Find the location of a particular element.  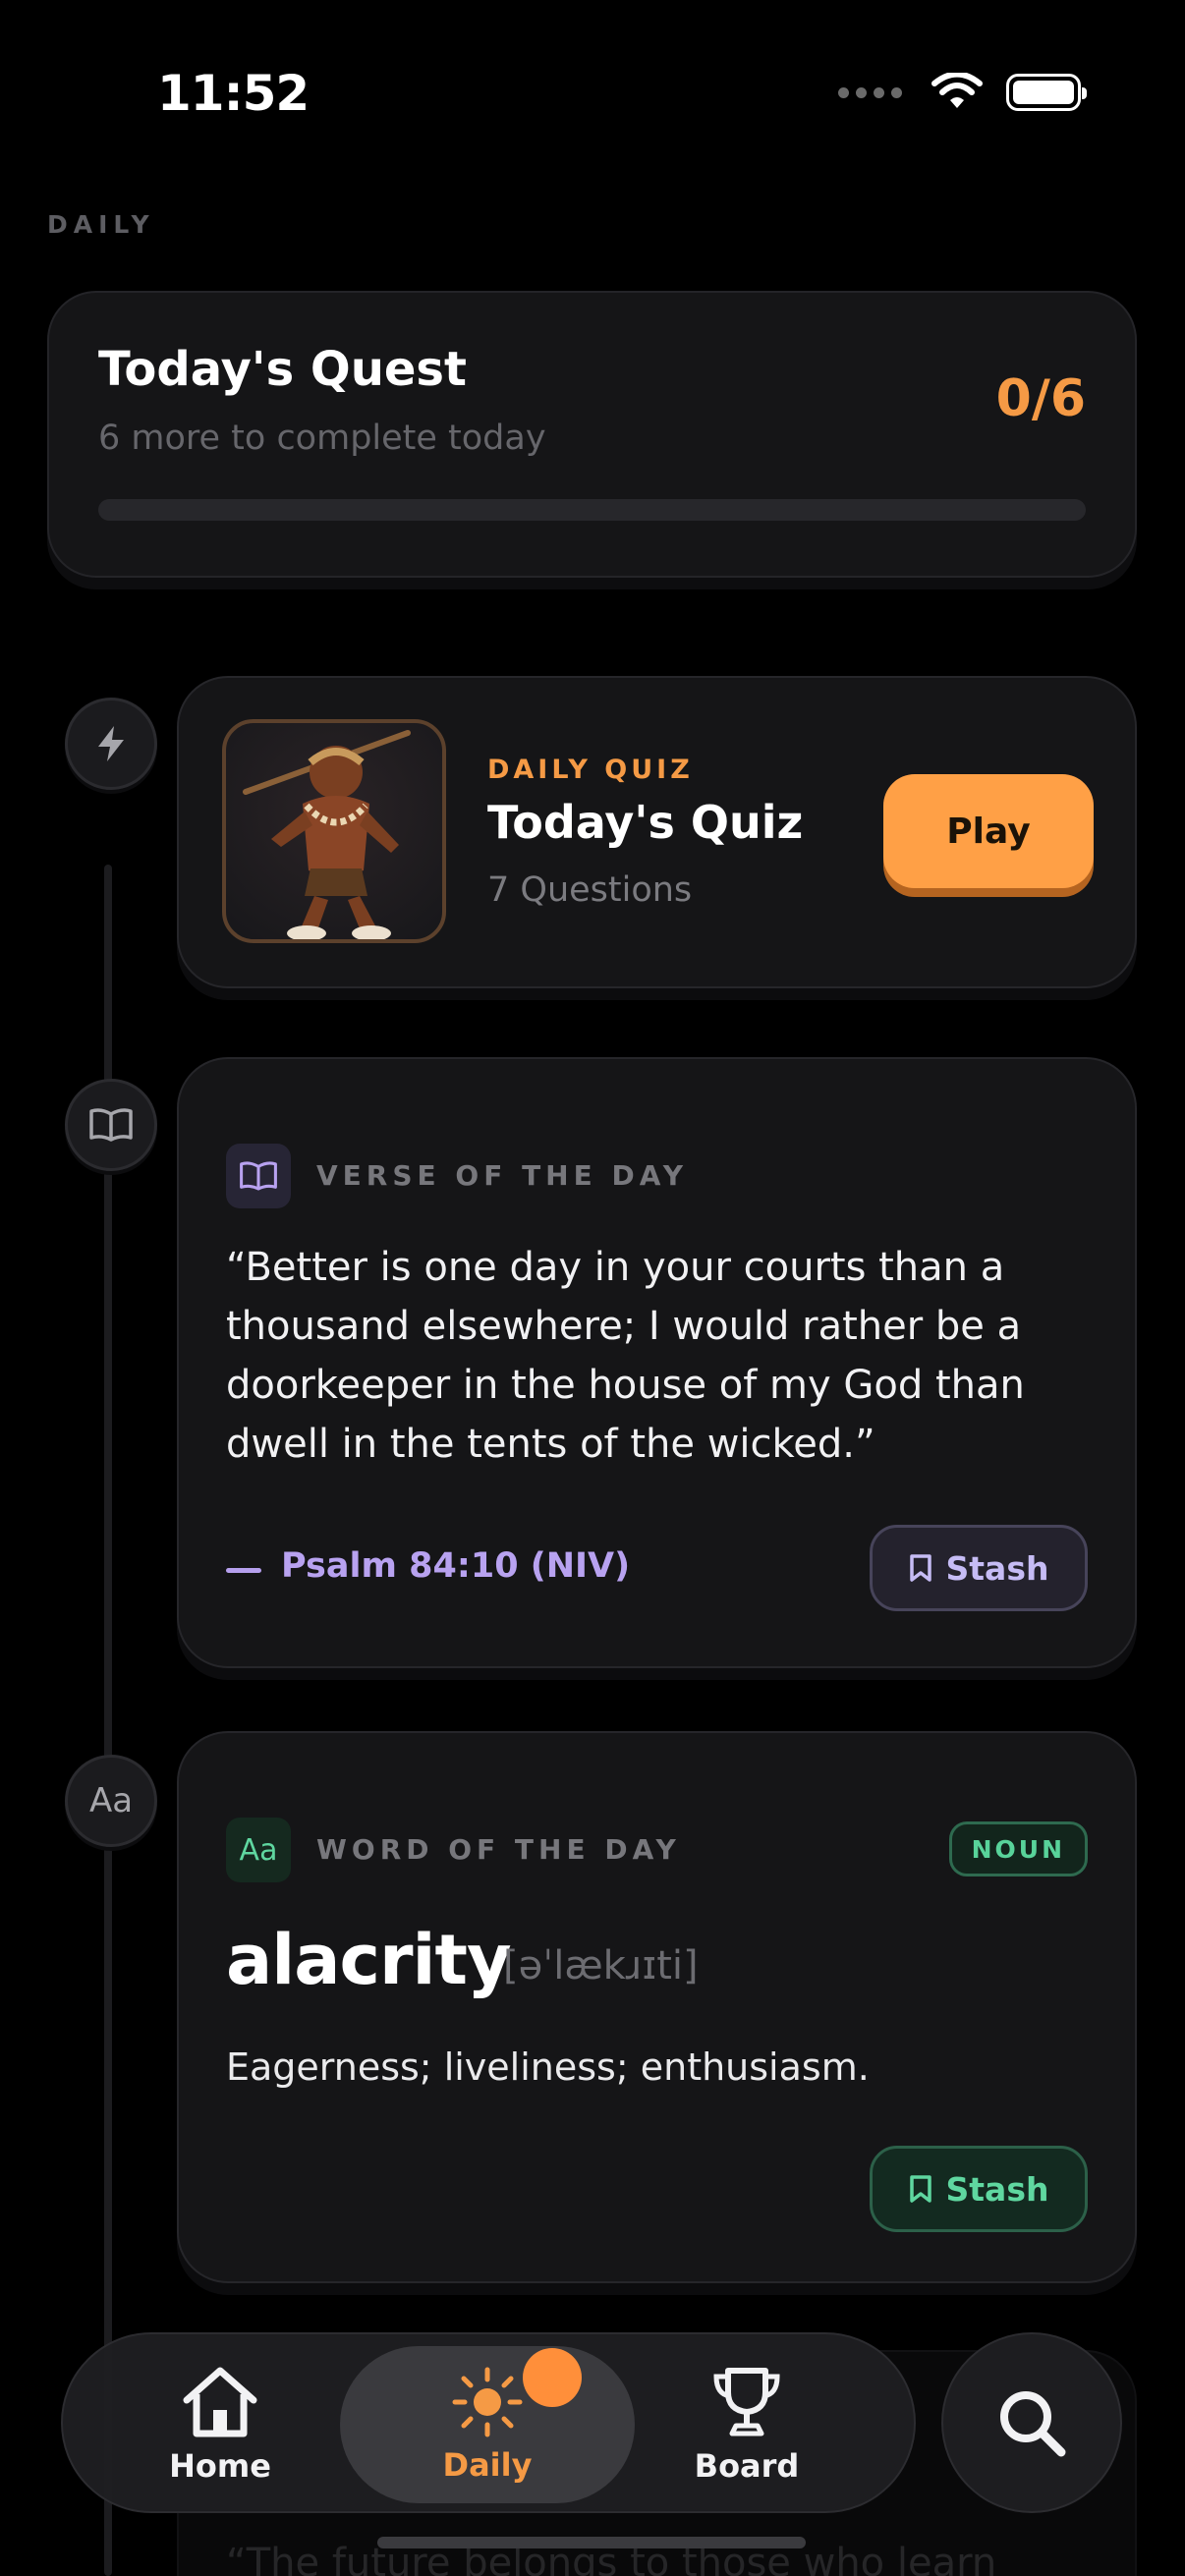

status-time: 11:52 is located at coordinates (234, 93).